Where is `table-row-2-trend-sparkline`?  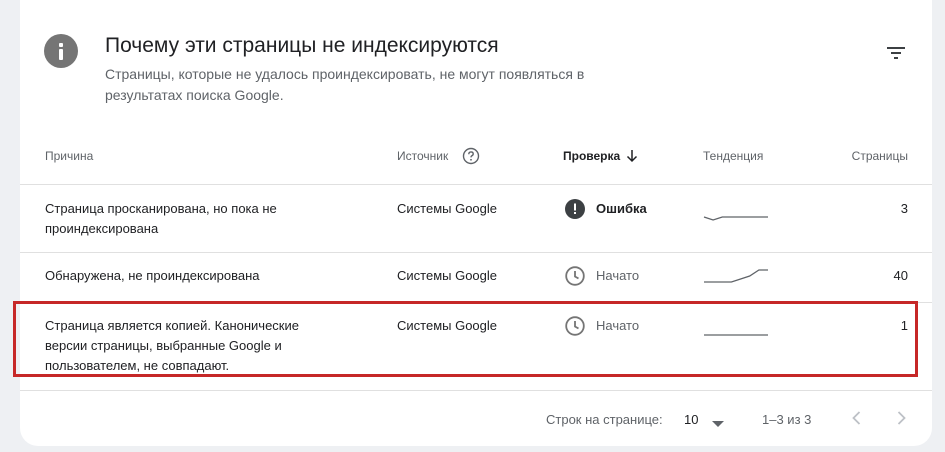 table-row-2-trend-sparkline is located at coordinates (736, 276).